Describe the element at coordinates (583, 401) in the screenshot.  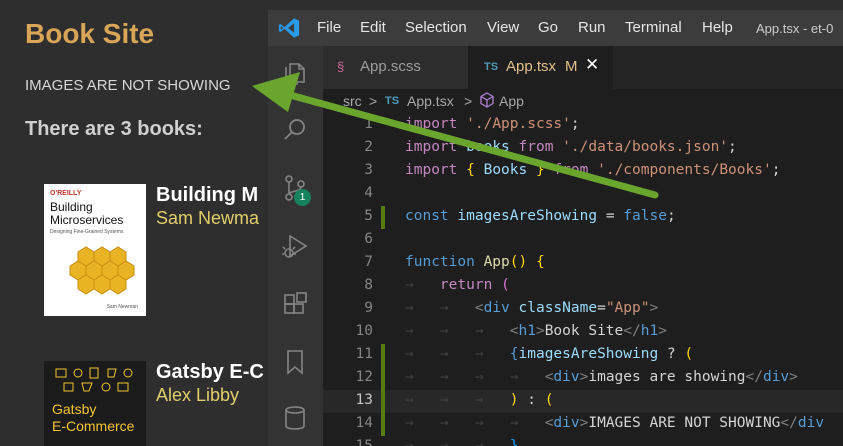
I see `code-line-current: 13 → → → ) : (` at that location.